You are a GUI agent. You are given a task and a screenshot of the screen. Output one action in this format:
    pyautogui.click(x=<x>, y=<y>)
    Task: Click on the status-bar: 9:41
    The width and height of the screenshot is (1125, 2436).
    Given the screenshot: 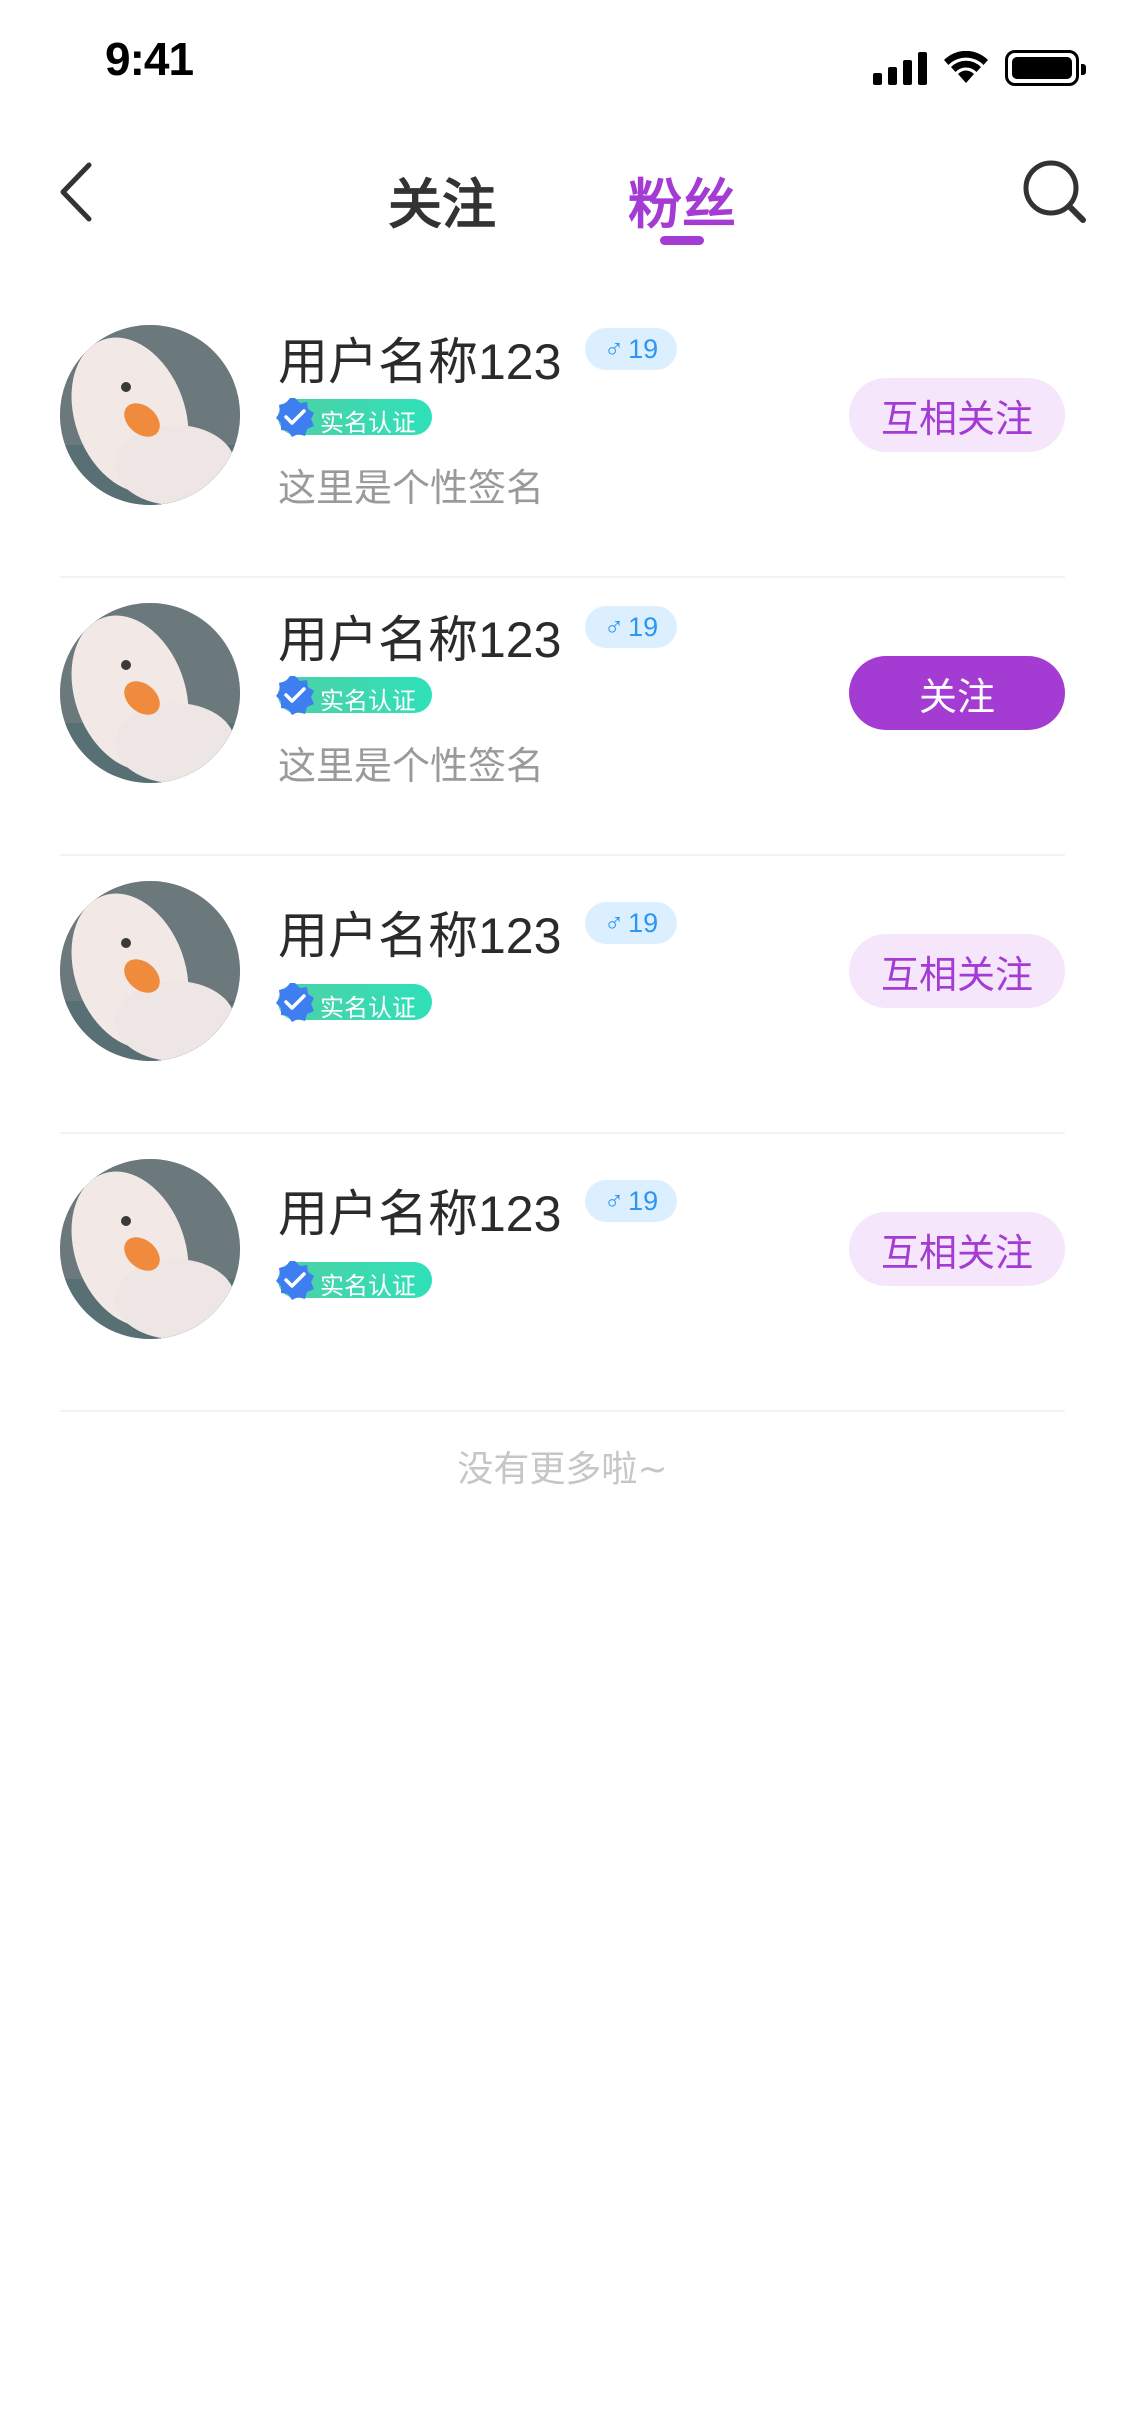 What is the action you would take?
    pyautogui.click(x=562, y=66)
    